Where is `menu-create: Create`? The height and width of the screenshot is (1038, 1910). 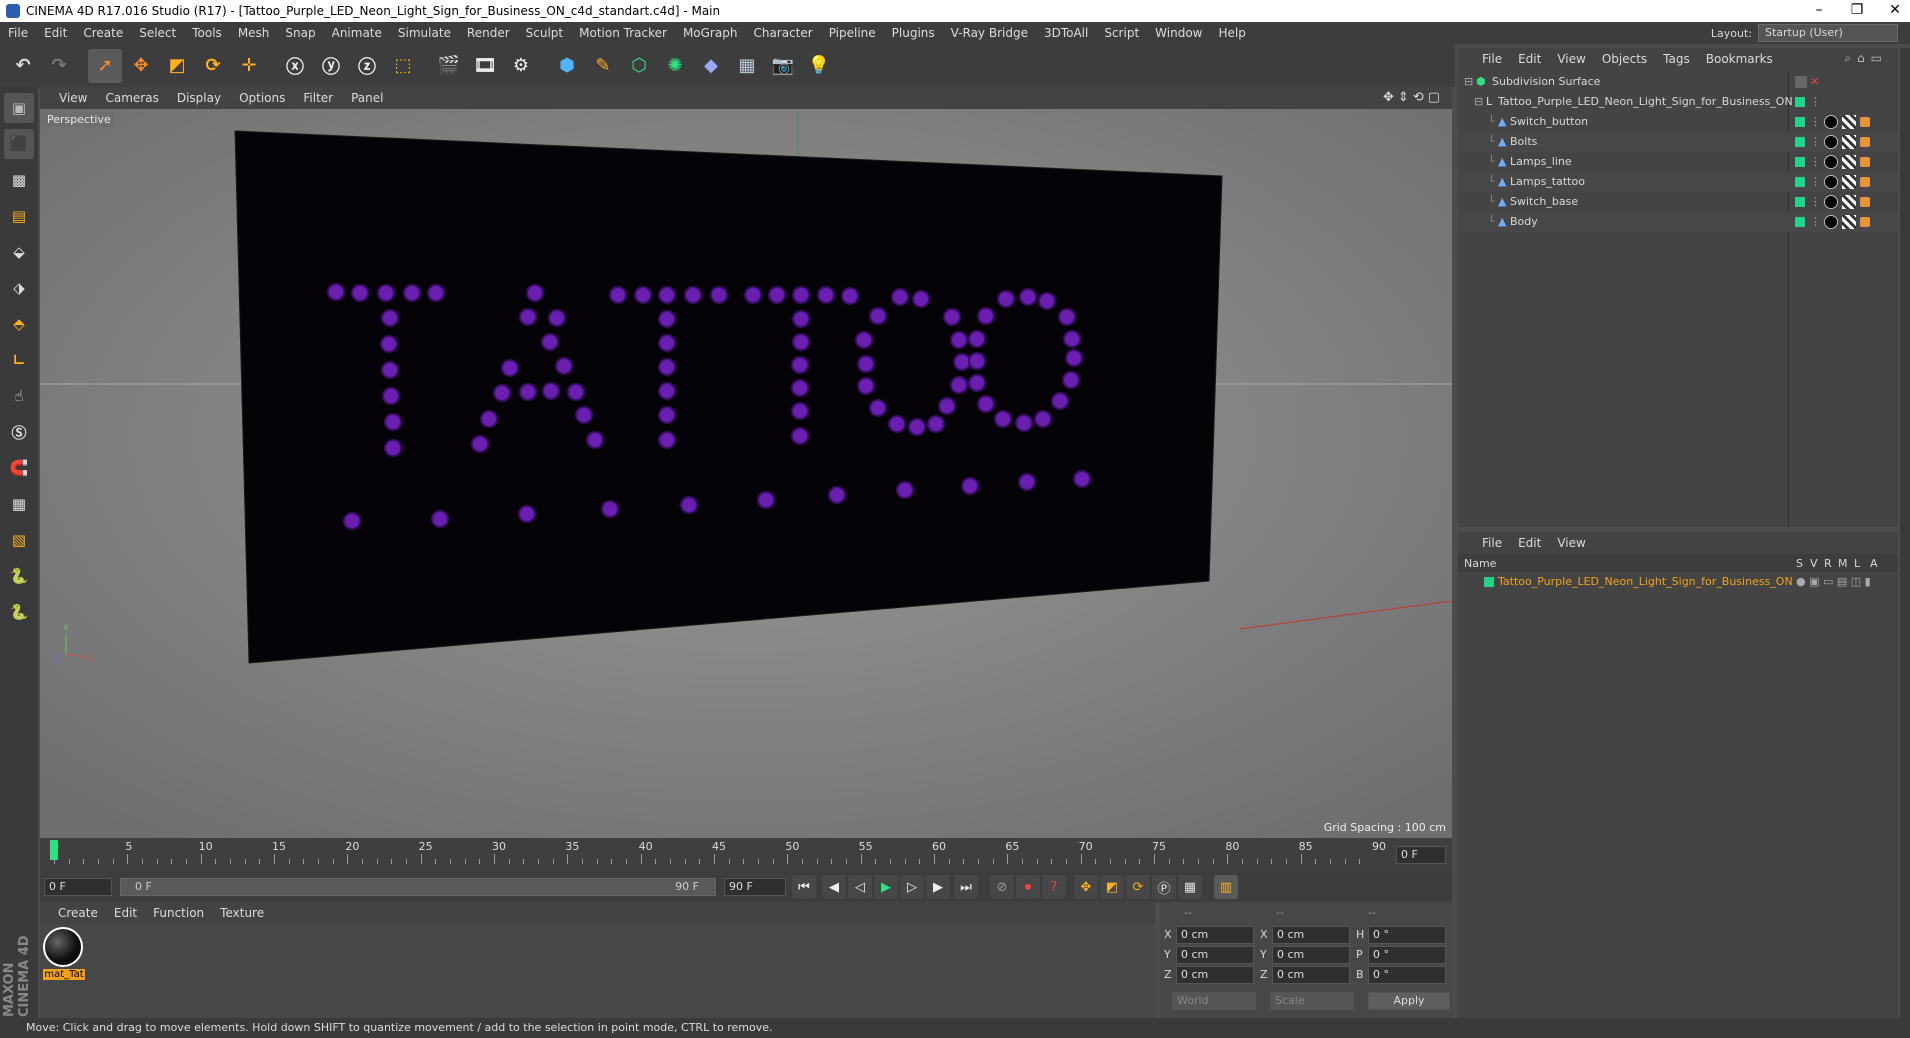 menu-create: Create is located at coordinates (103, 33).